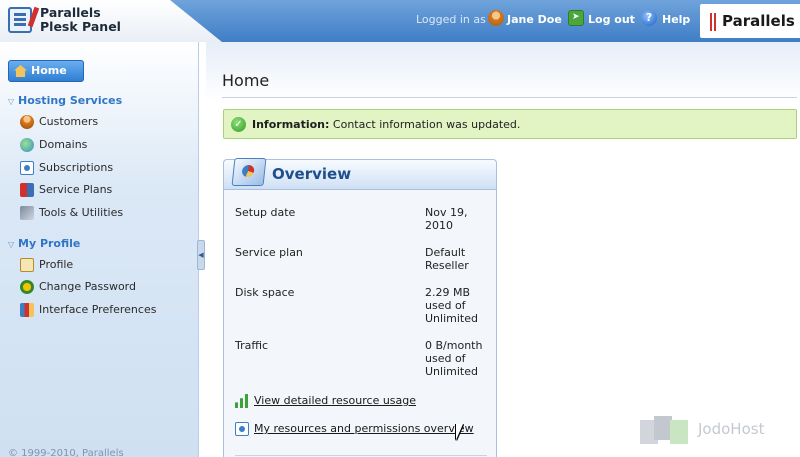 The image size is (800, 457). I want to click on home-icon, so click(20, 71).